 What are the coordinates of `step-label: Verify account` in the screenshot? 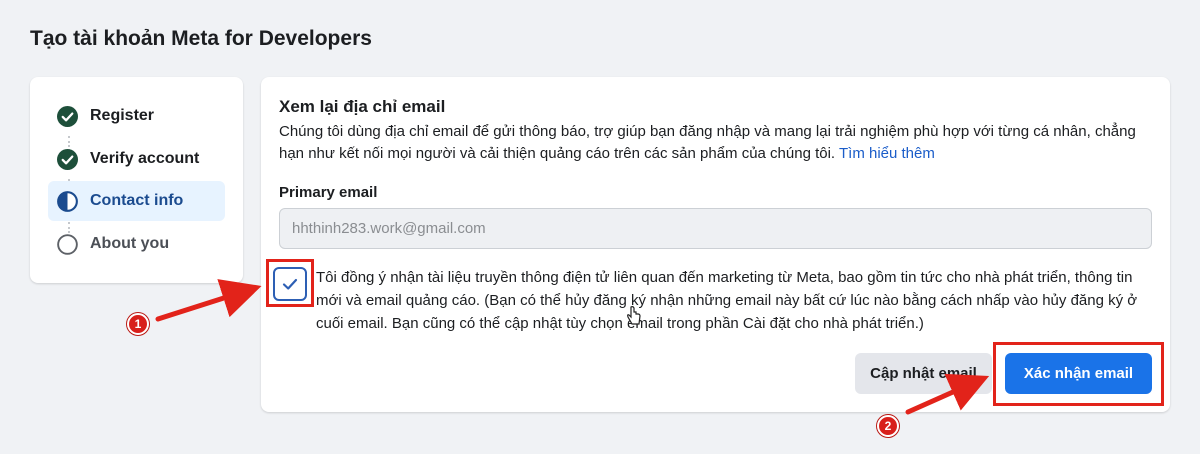 It's located at (145, 158).